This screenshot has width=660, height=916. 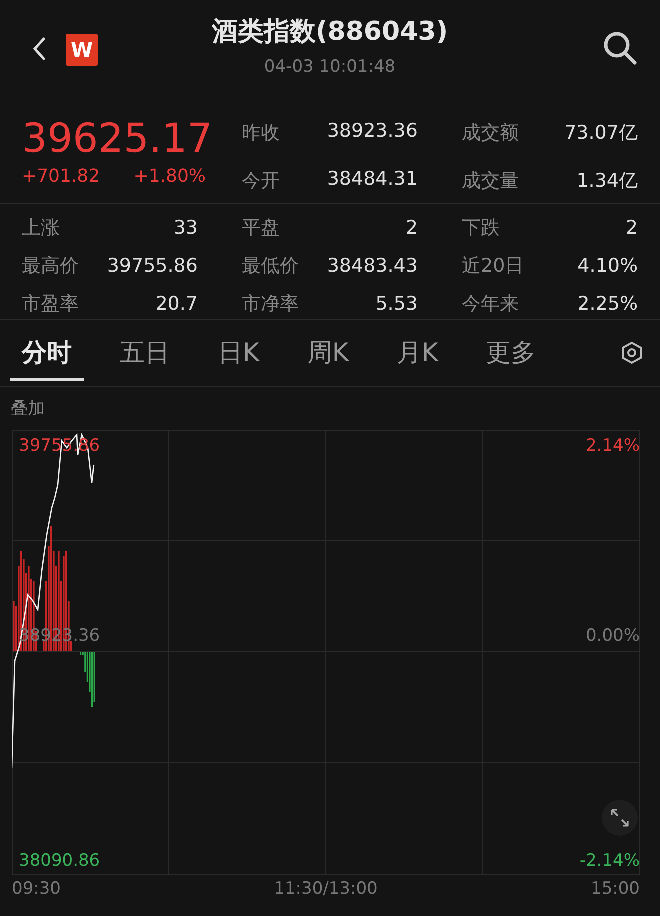 What do you see at coordinates (186, 228) in the screenshot?
I see `stat-value: 33` at bounding box center [186, 228].